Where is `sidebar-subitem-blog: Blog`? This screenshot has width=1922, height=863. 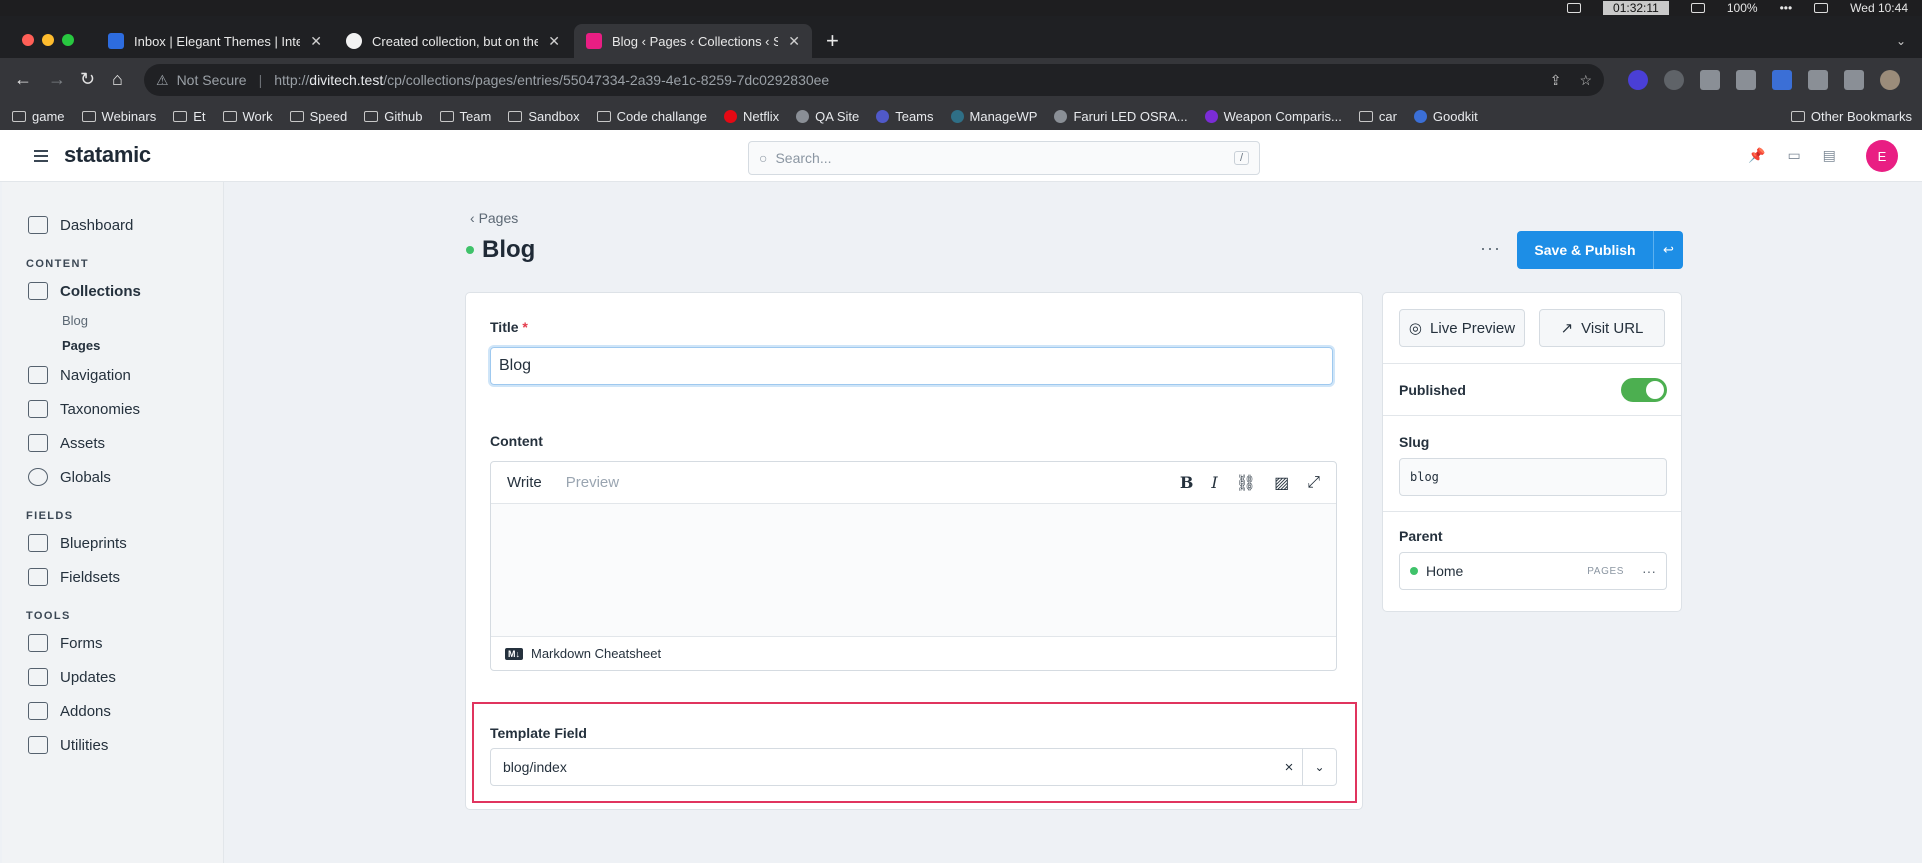 sidebar-subitem-blog: Blog is located at coordinates (112, 320).